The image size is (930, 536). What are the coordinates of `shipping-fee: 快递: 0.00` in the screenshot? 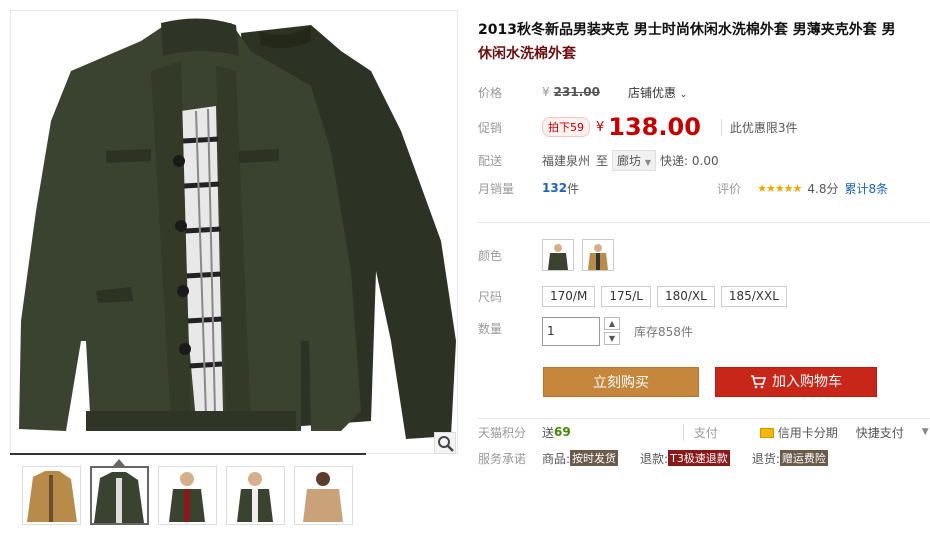 It's located at (689, 160).